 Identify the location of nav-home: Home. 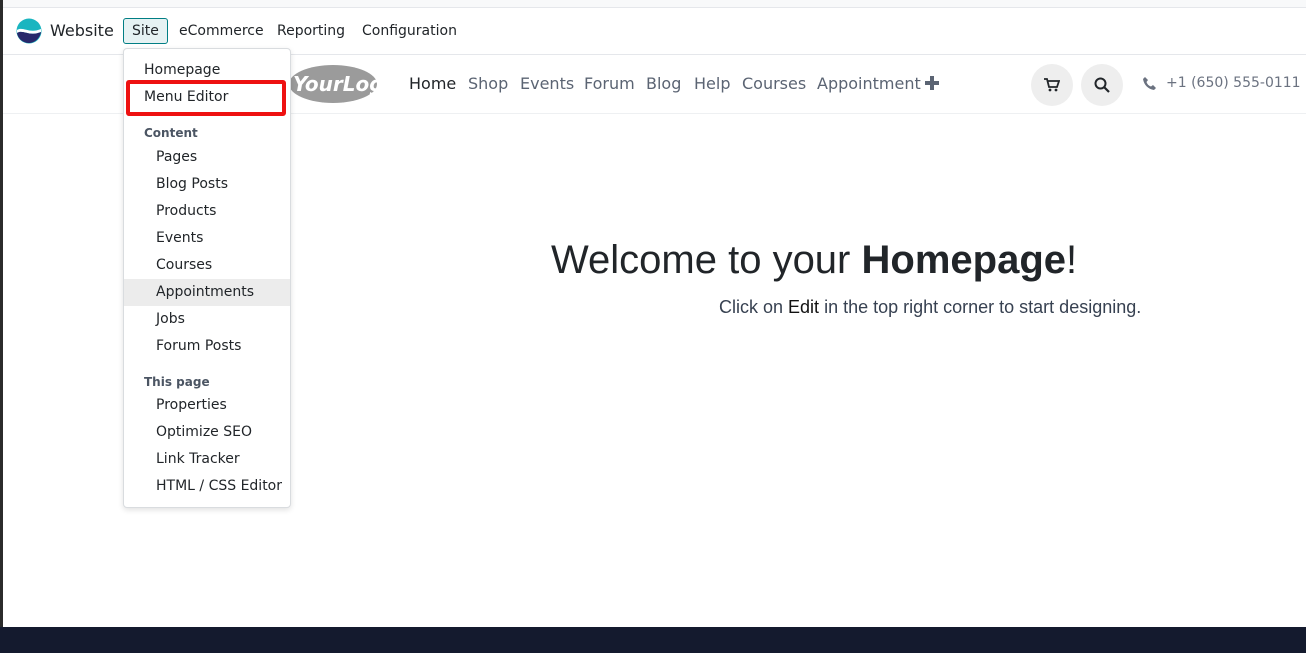
(432, 83).